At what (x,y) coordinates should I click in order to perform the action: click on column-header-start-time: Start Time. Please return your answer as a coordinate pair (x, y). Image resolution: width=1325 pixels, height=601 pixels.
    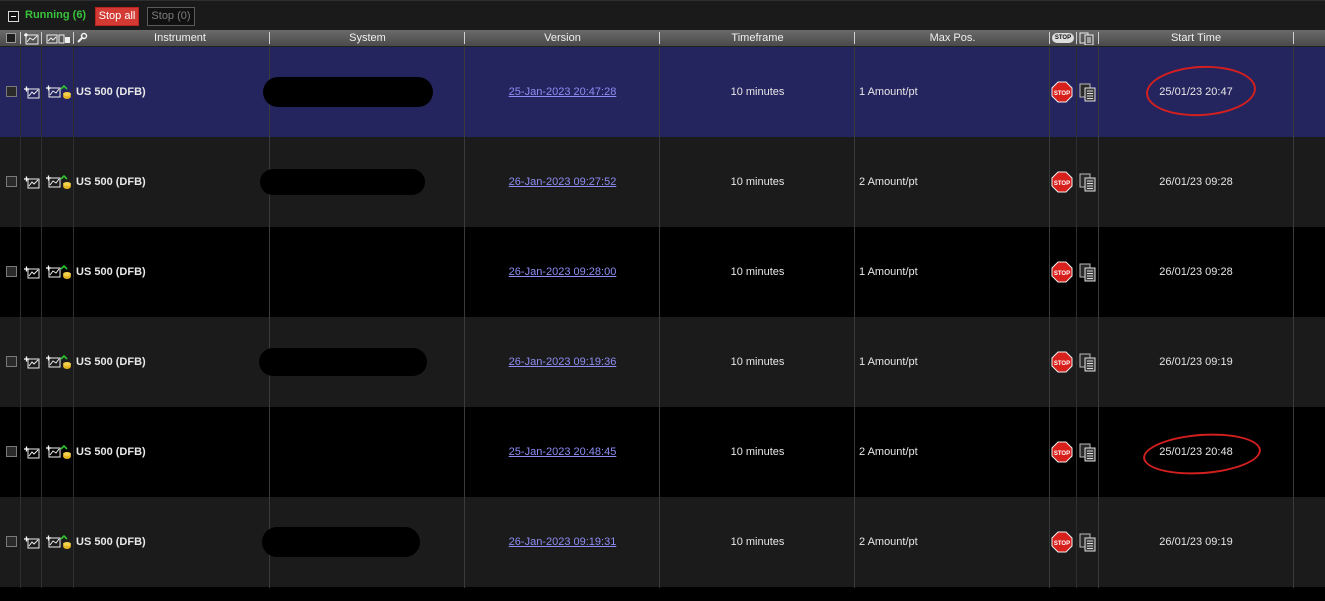
    Looking at the image, I should click on (1196, 38).